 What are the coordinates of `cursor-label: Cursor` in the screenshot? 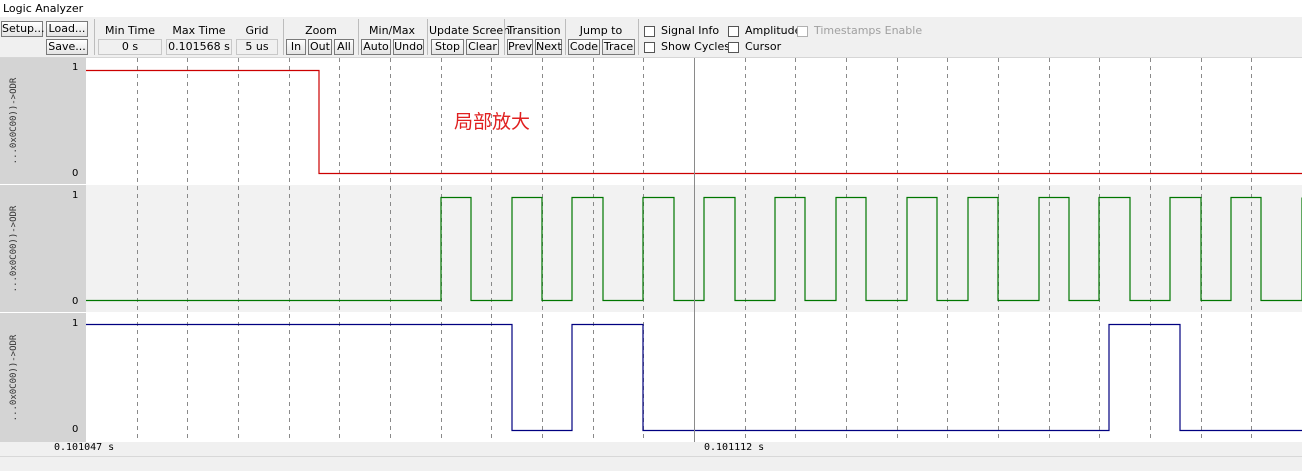 It's located at (763, 46).